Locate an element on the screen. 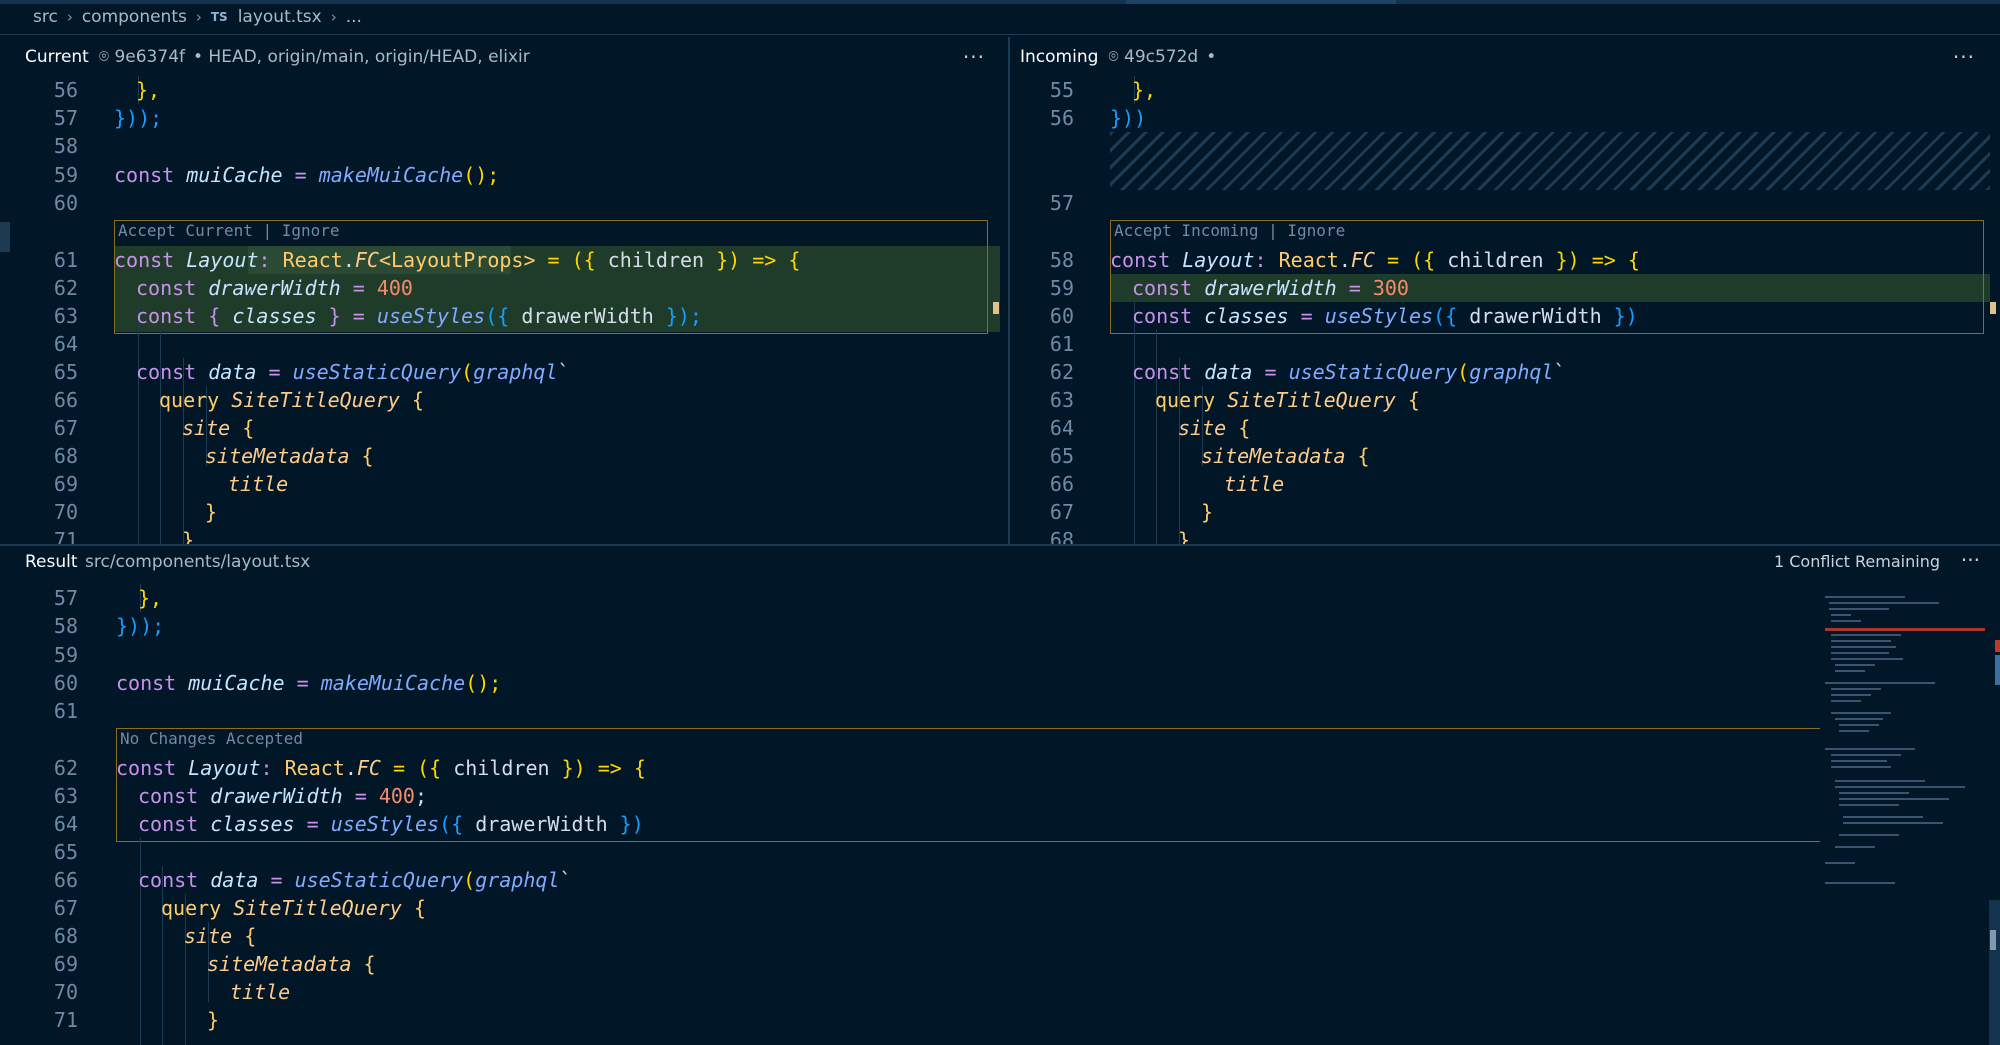 The height and width of the screenshot is (1045, 2000). incoming-conflict-scroll-marker is located at coordinates (1993, 308).